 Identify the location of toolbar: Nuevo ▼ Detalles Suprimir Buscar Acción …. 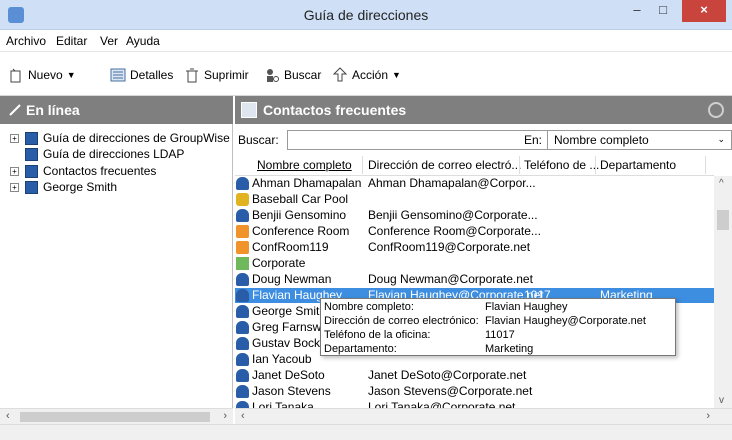
(366, 74).